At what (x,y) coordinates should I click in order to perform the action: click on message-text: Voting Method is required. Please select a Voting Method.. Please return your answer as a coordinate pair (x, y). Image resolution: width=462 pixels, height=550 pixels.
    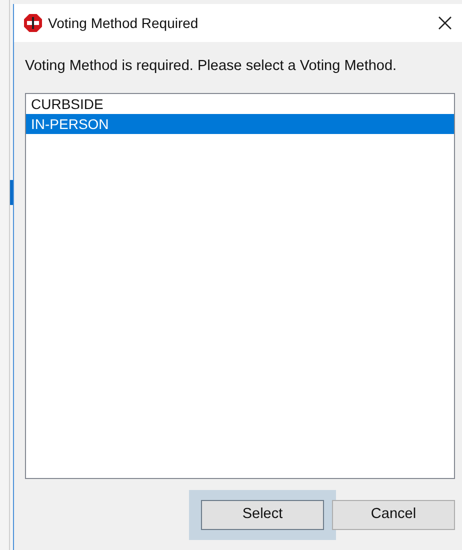
    Looking at the image, I should click on (211, 66).